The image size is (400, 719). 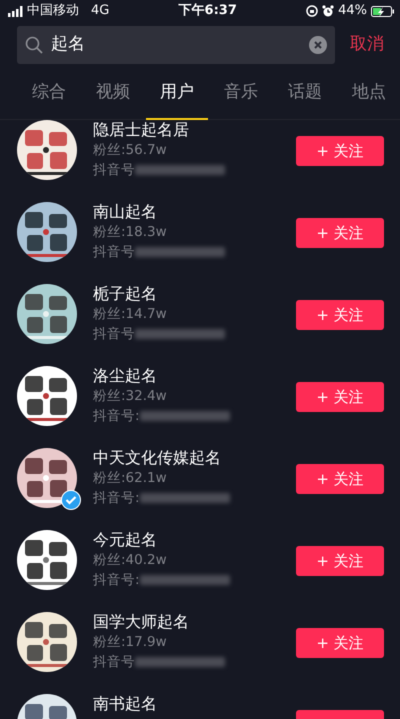 I want to click on user-name: 国学大师起名, so click(x=141, y=622).